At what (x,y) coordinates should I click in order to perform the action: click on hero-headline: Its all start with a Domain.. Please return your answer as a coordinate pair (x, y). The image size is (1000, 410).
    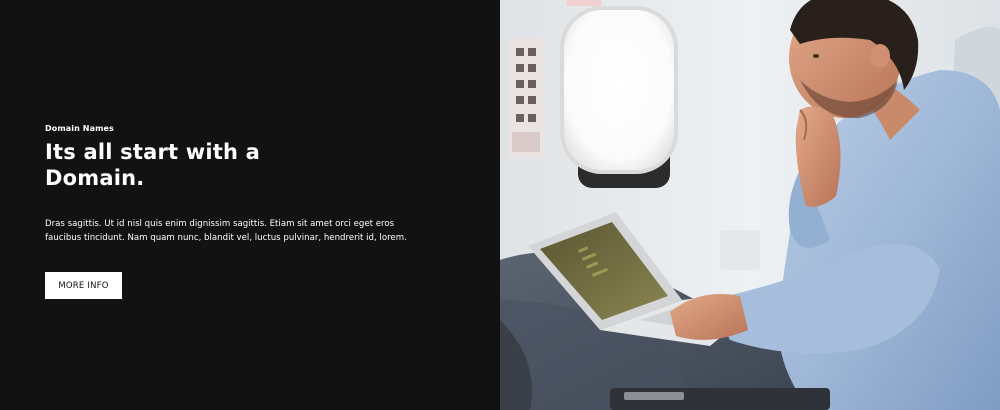
    Looking at the image, I should click on (153, 165).